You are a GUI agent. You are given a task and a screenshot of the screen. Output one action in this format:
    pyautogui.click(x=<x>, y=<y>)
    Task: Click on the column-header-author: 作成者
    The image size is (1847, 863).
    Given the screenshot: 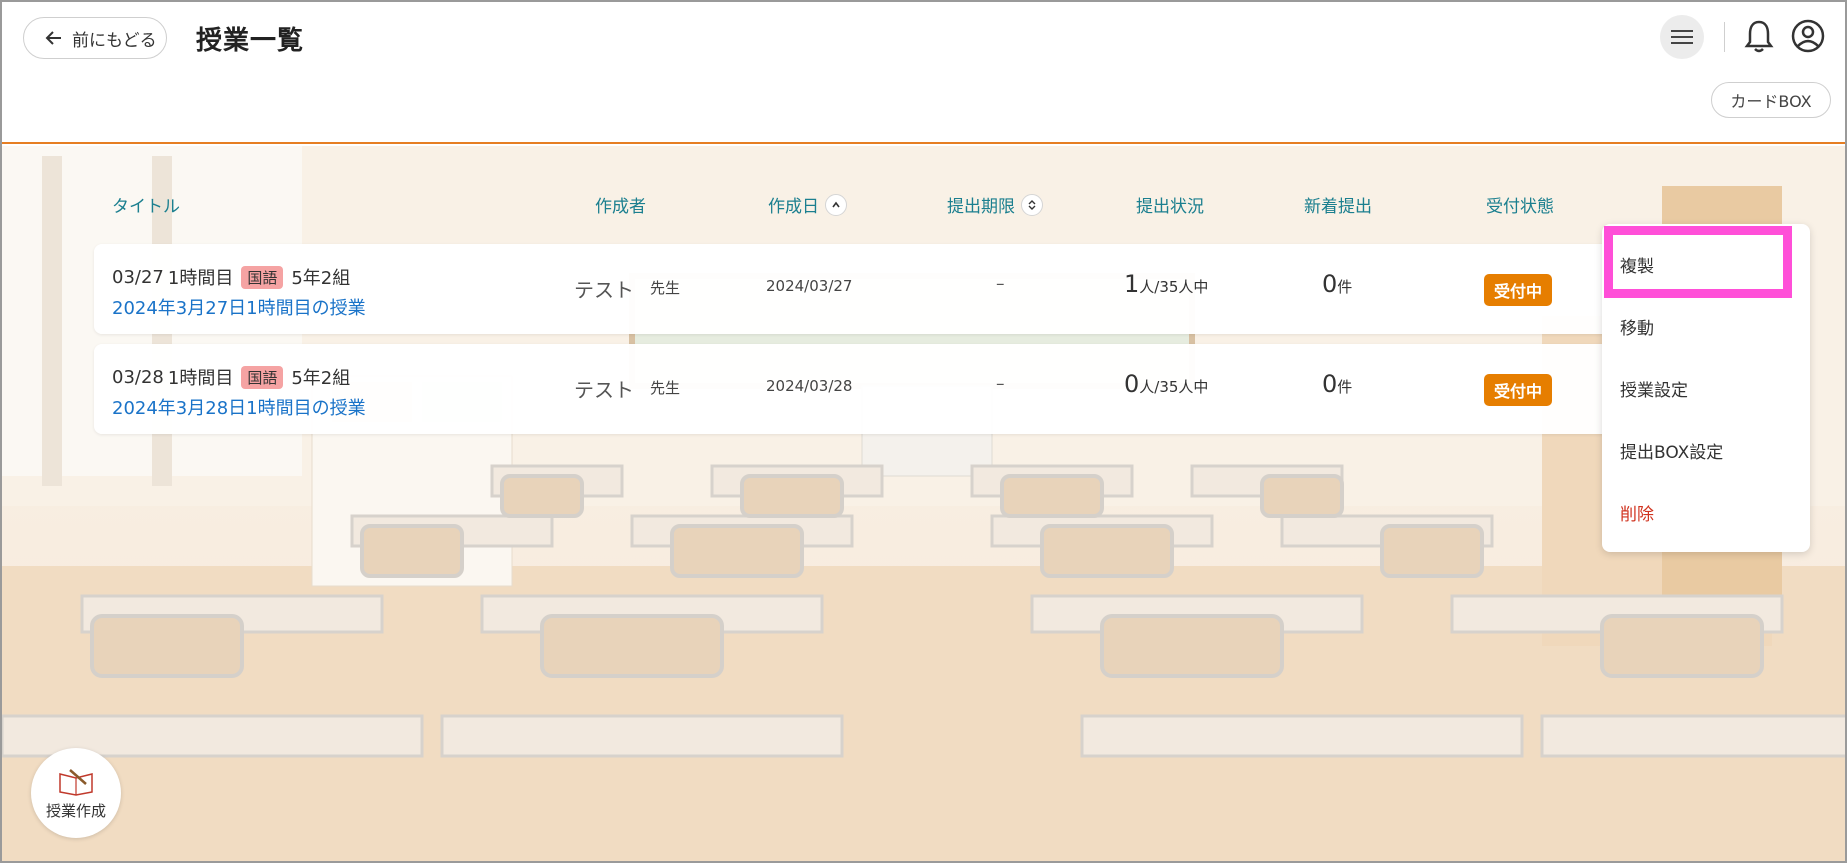 What is the action you would take?
    pyautogui.click(x=620, y=204)
    